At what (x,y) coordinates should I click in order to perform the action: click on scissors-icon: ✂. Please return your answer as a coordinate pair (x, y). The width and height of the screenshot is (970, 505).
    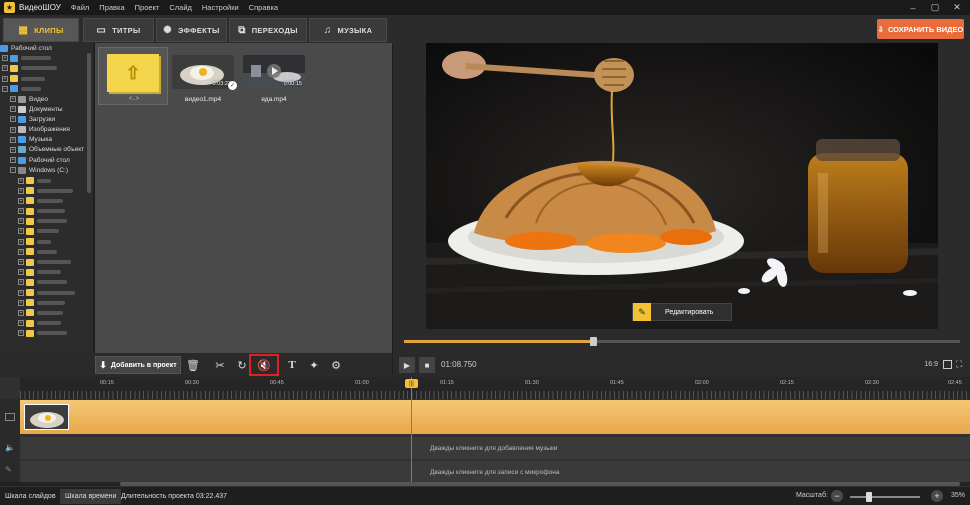
    Looking at the image, I should click on (220, 365).